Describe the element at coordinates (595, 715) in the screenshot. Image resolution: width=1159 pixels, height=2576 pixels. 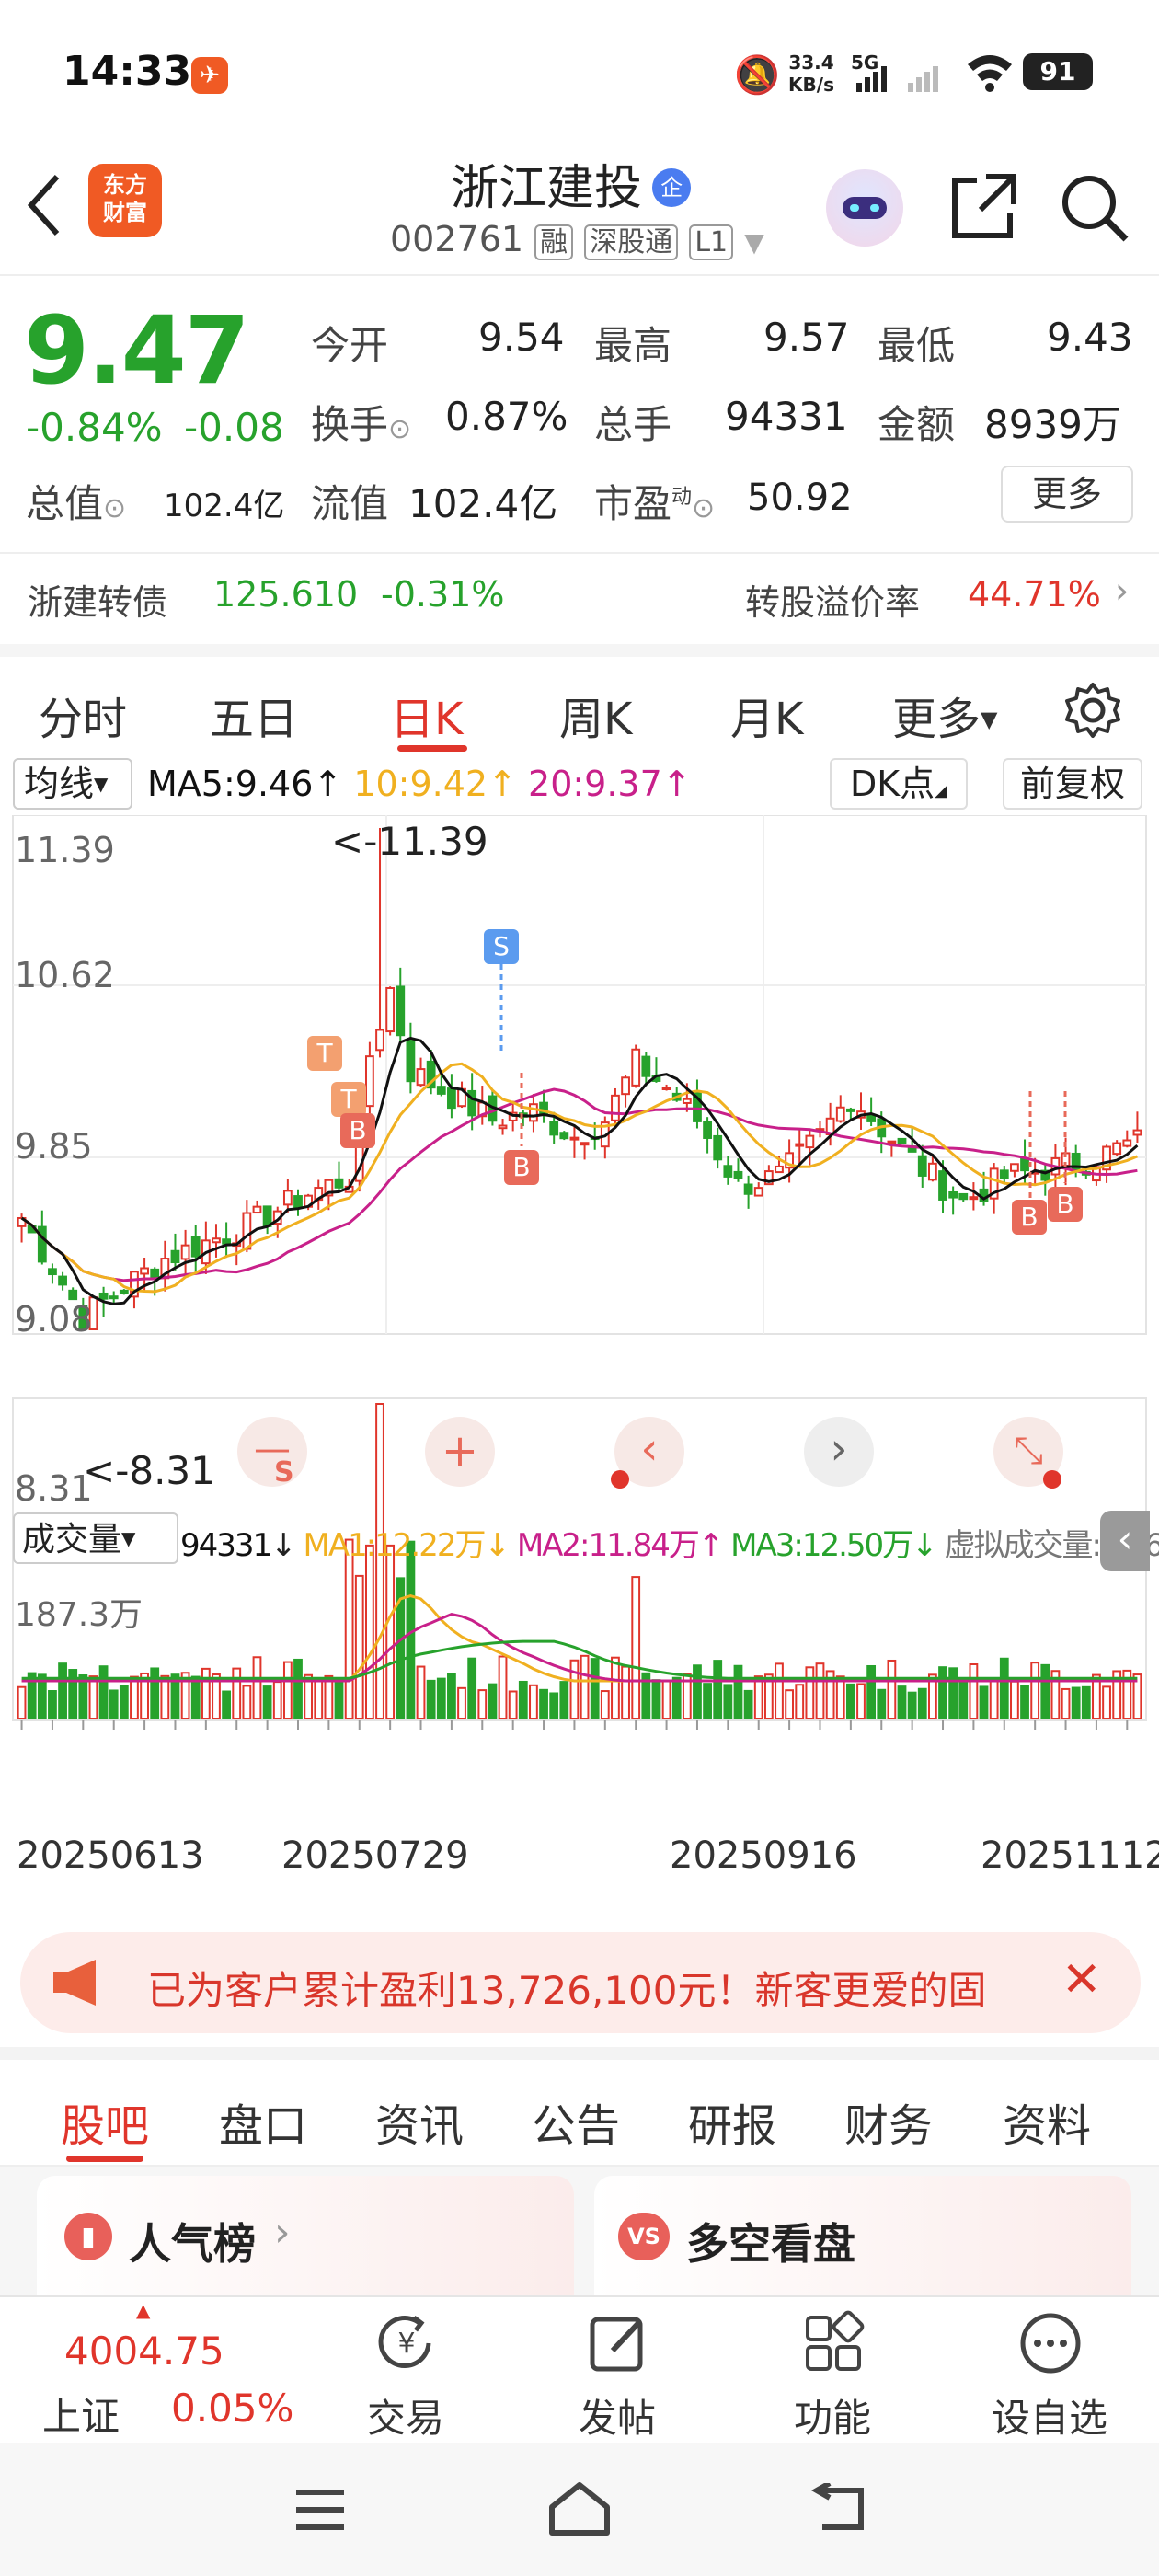
I see `tab-weekly-k: 周K` at that location.